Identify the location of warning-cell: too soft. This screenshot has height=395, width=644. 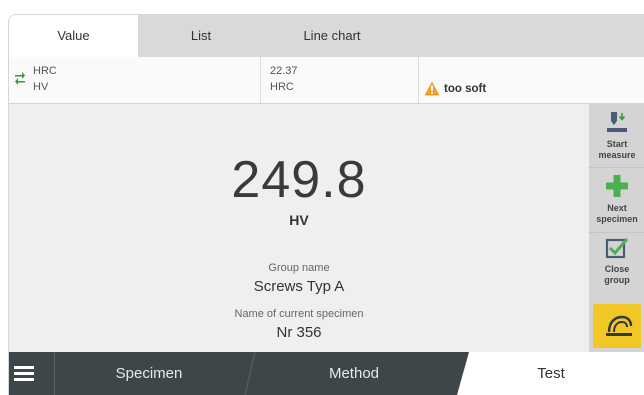
(531, 80).